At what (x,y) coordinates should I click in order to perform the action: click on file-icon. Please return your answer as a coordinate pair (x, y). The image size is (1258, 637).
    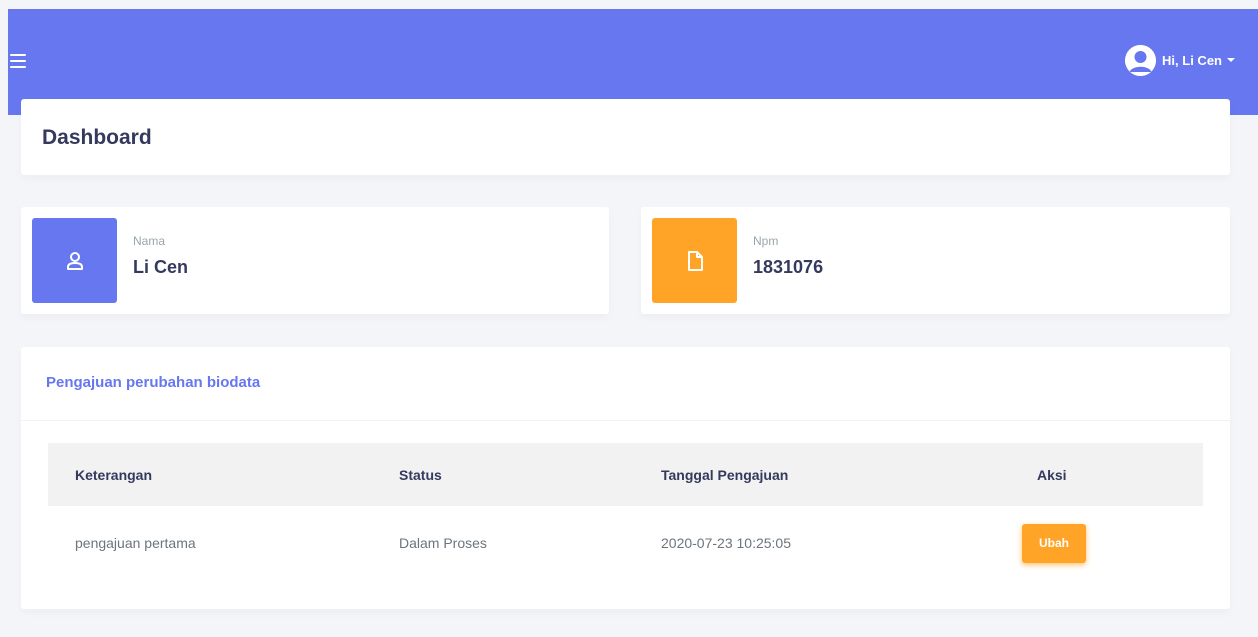
    Looking at the image, I should click on (695, 260).